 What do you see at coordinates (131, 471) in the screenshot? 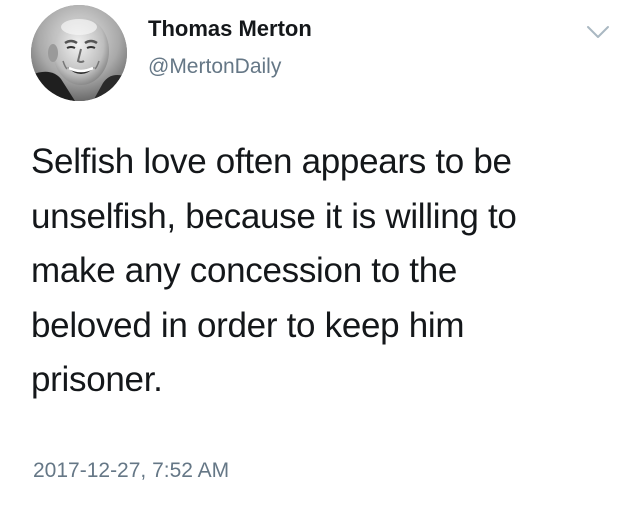
I see `tweet-timestamp: 2017-12-27, 7:52 AM` at bounding box center [131, 471].